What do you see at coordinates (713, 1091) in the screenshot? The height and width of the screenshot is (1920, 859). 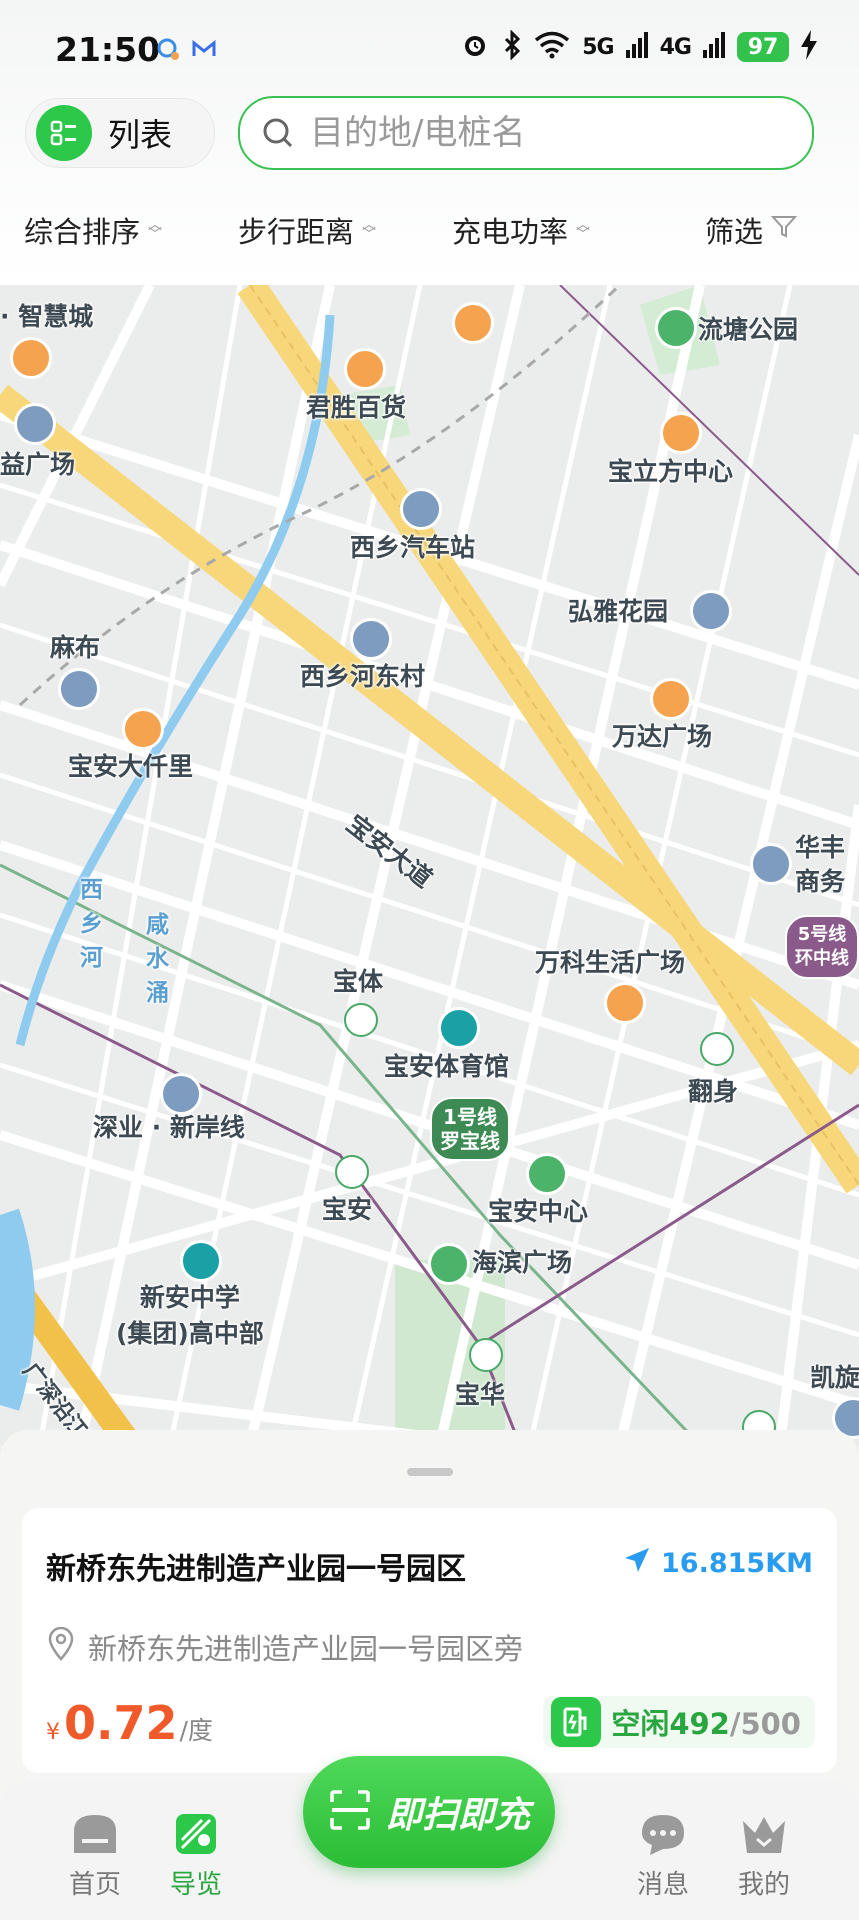 I see `map-label-fanshen: 翻身` at bounding box center [713, 1091].